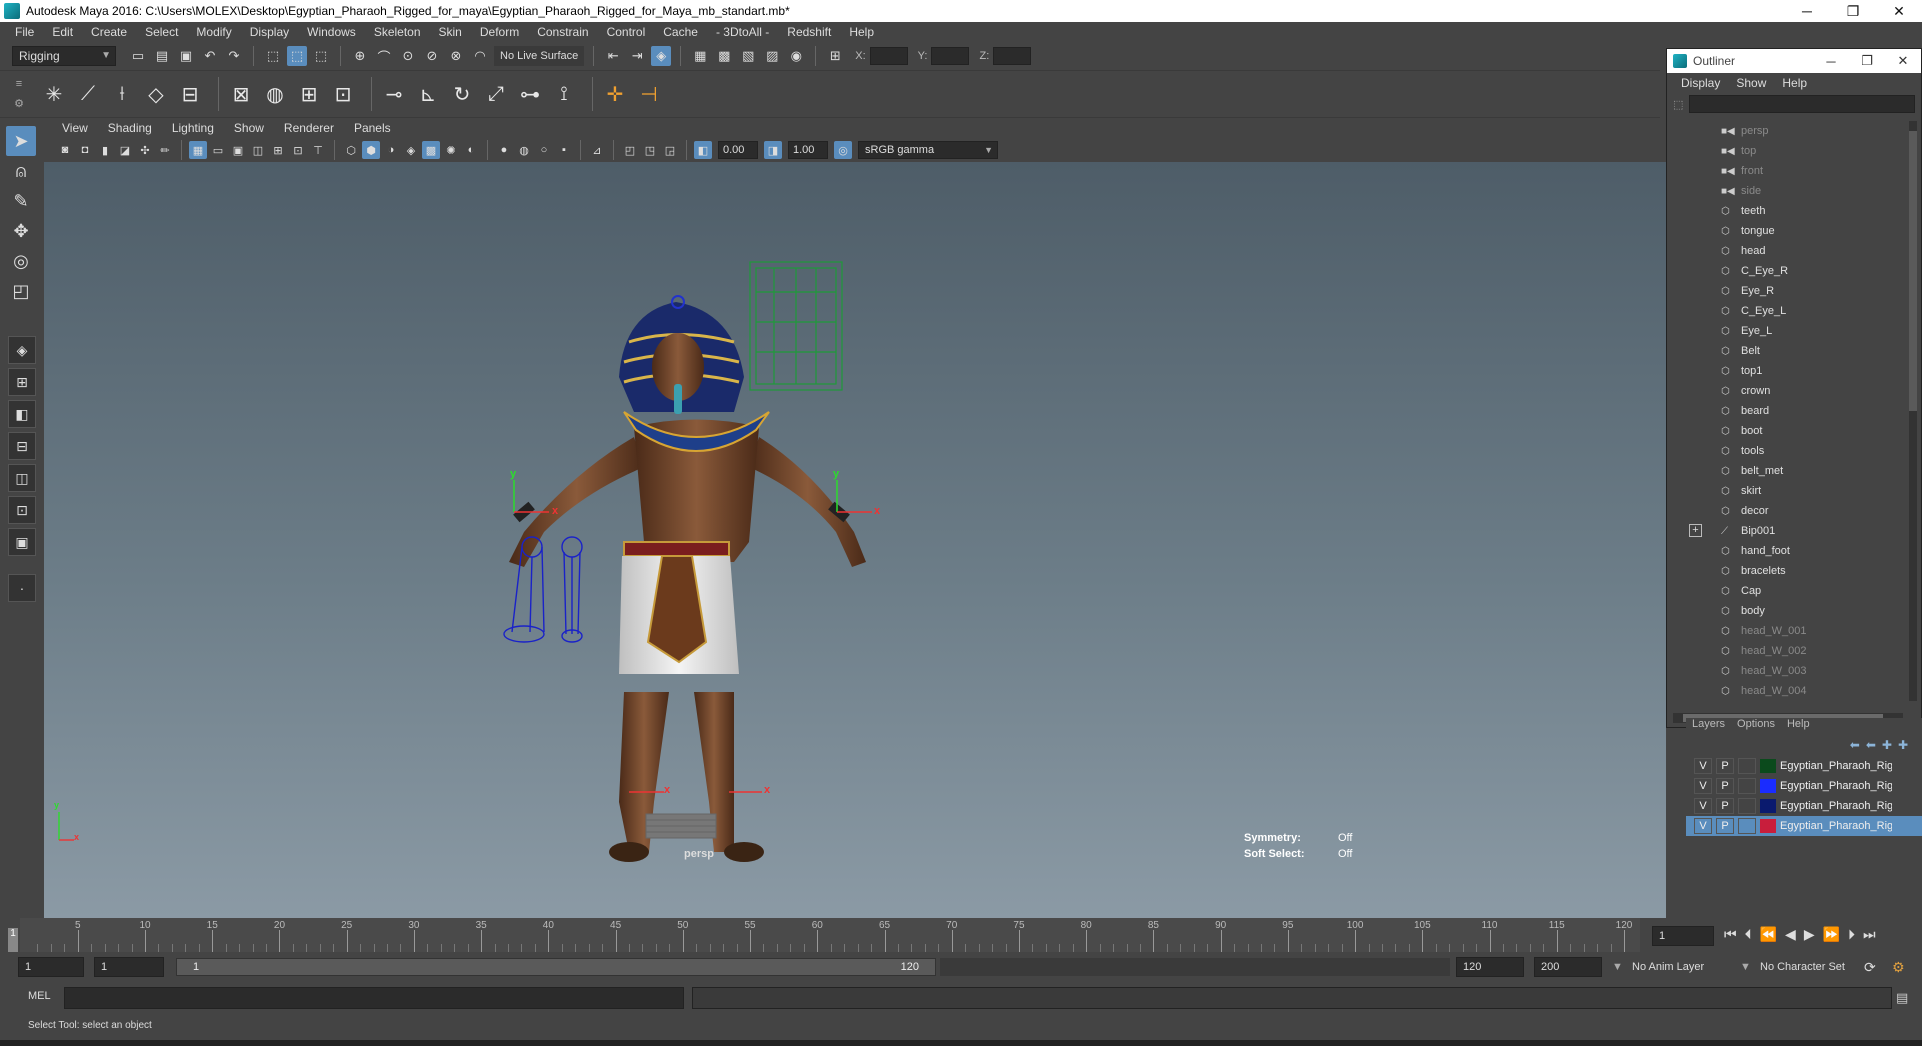  What do you see at coordinates (19, 94) in the screenshot?
I see `shelf-menu-button: ≡ ⚙` at bounding box center [19, 94].